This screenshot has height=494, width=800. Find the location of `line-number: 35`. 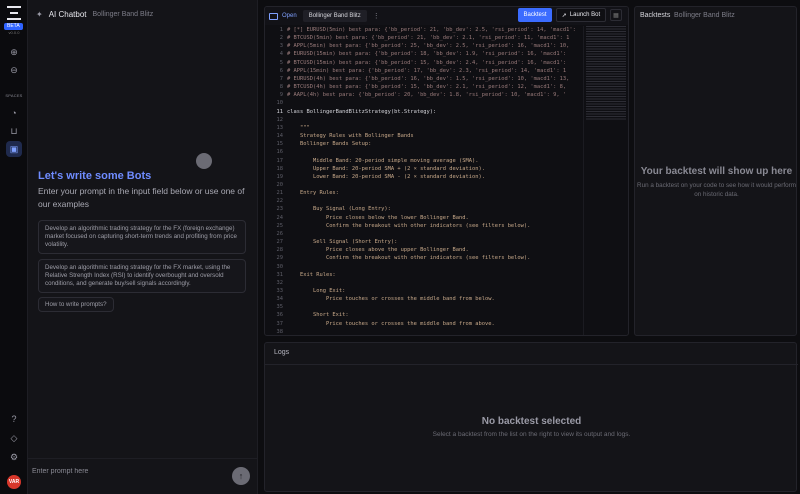

line-number: 35 is located at coordinates (280, 307).